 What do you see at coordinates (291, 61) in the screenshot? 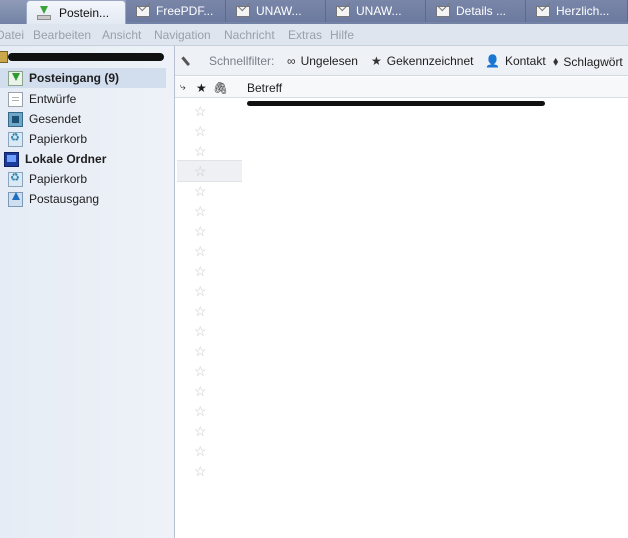
I see `glasses-icon: ∞` at bounding box center [291, 61].